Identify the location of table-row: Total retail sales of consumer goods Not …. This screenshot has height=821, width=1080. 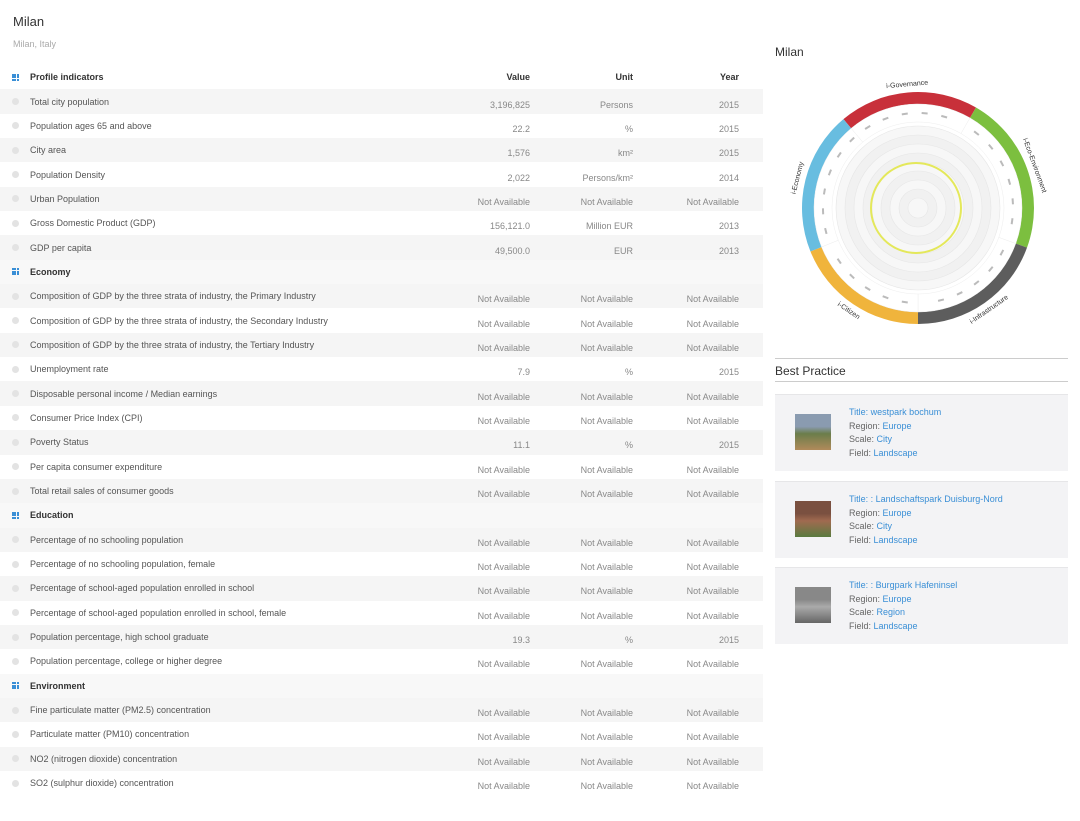
(381, 491).